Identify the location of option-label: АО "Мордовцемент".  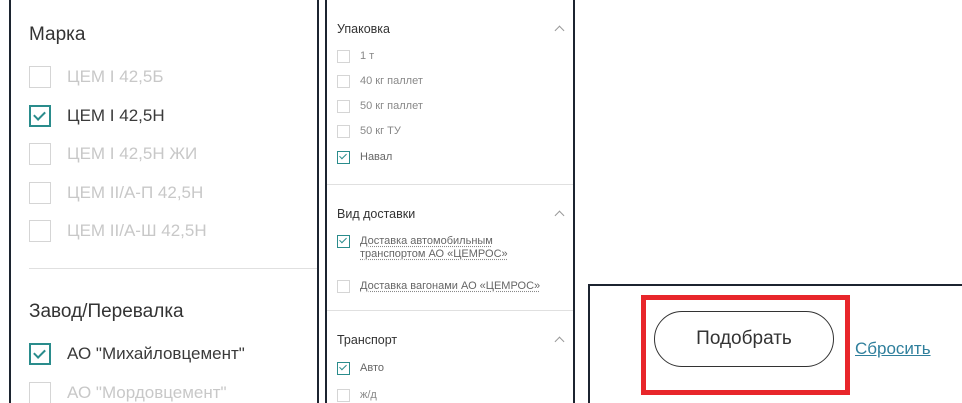
(147, 392).